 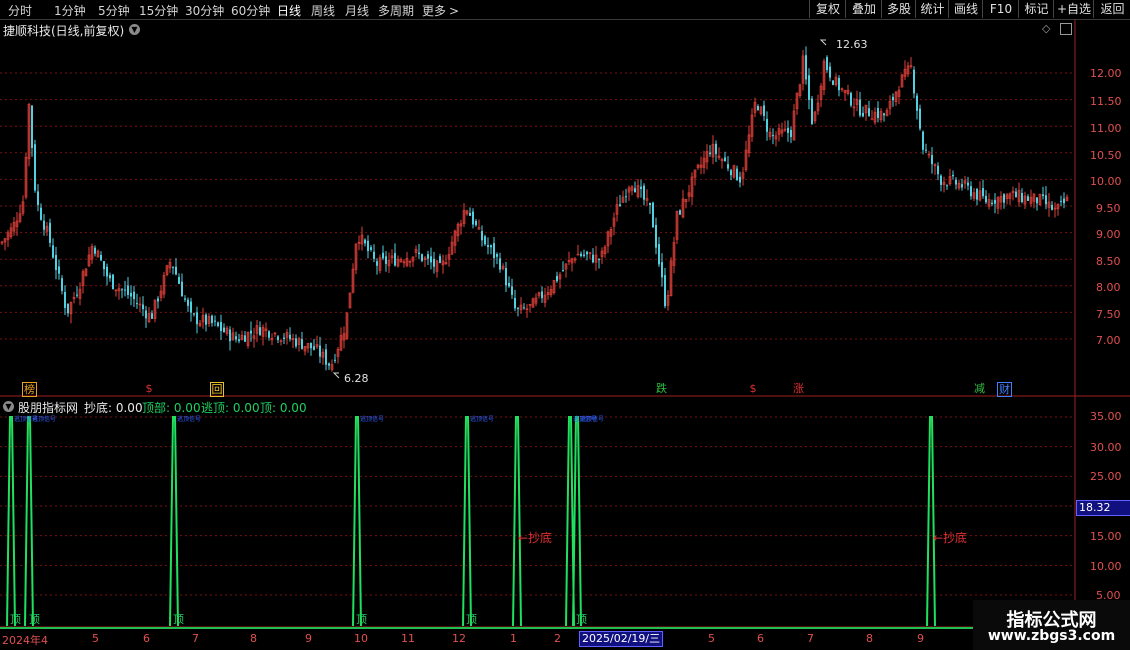 I want to click on watermark: 指标公式网 www.zbgs3.com, so click(x=1051, y=625).